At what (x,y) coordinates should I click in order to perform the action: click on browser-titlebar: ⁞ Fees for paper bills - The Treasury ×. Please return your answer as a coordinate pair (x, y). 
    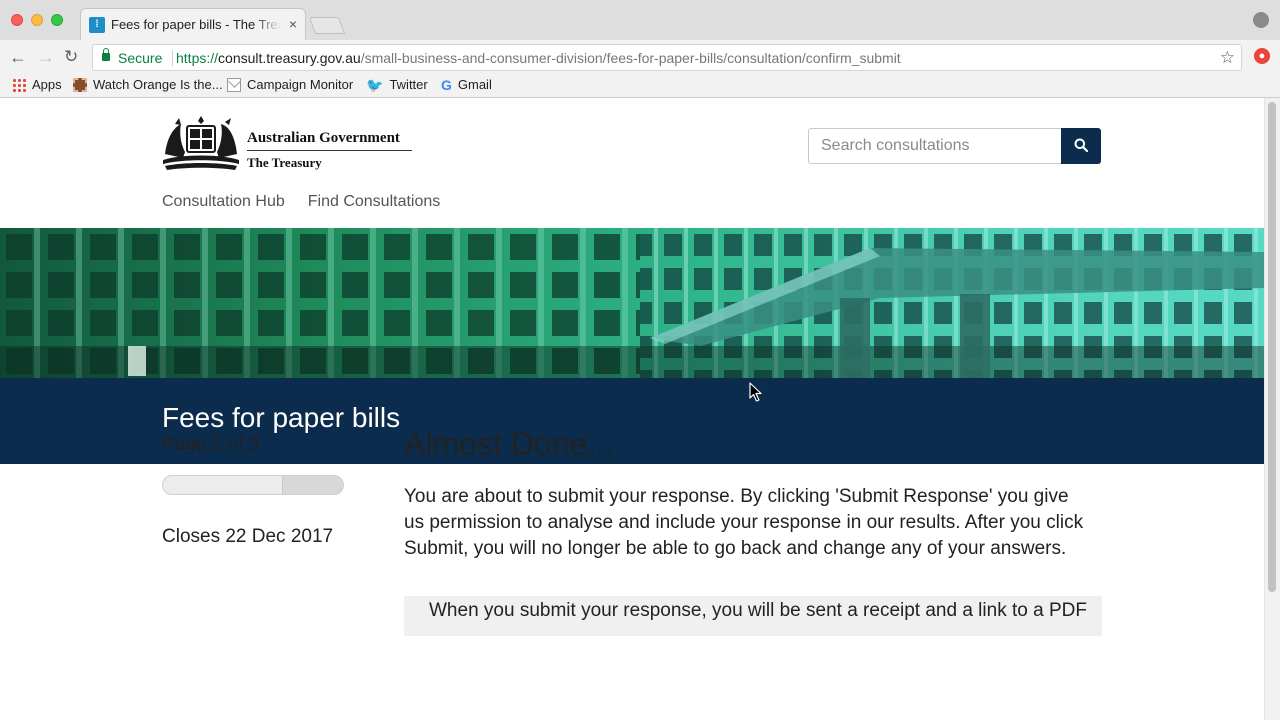
    Looking at the image, I should click on (640, 20).